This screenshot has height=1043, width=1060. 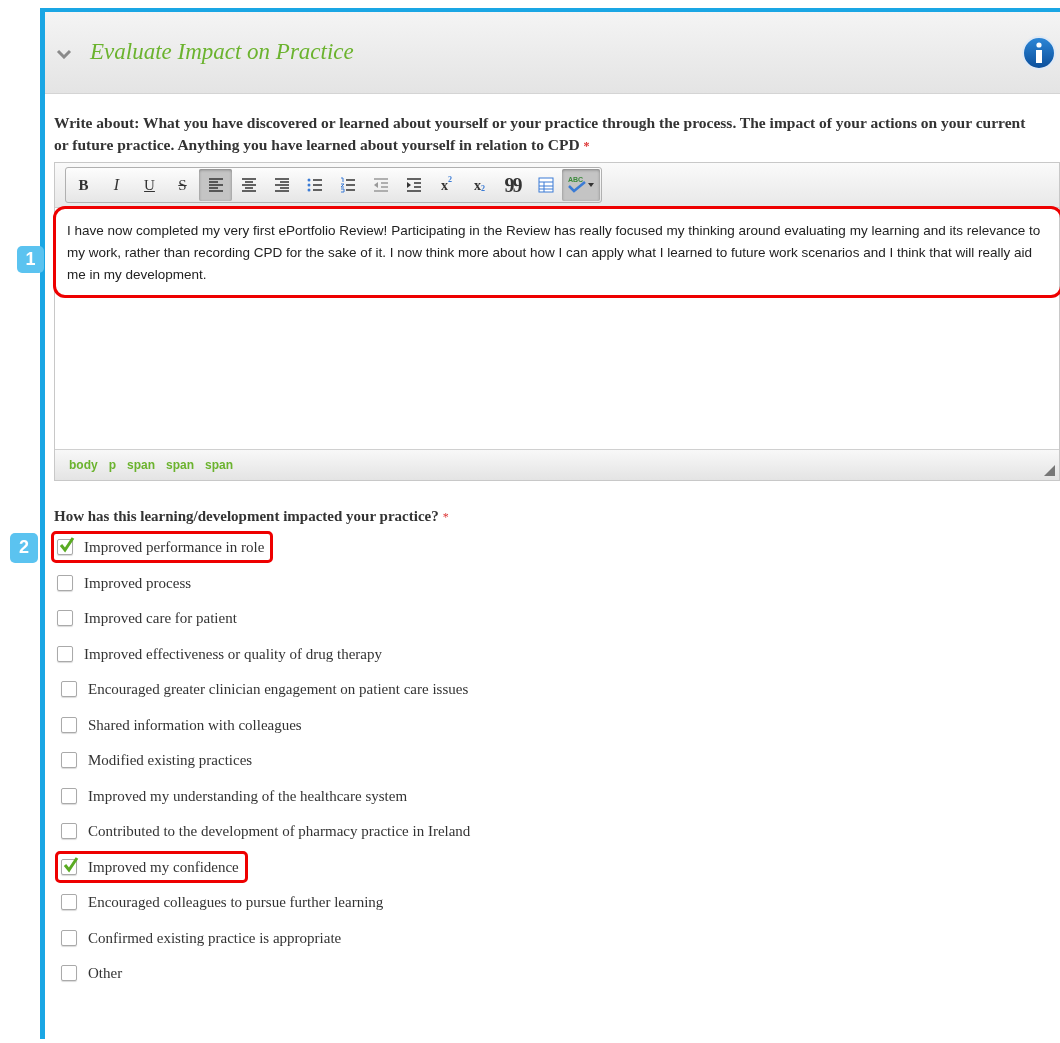 I want to click on callout-badge: 2, so click(x=24, y=547).